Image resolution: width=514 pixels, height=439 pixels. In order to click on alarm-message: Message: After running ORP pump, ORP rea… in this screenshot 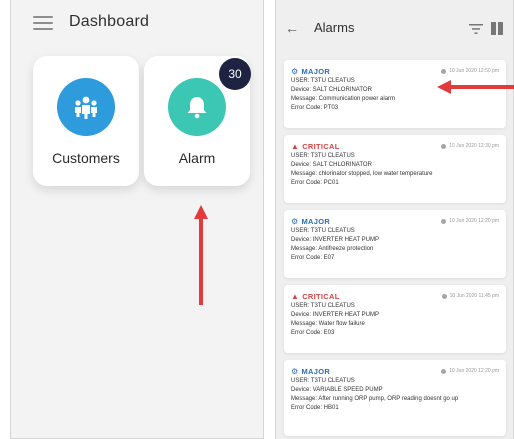, I will do `click(375, 399)`.